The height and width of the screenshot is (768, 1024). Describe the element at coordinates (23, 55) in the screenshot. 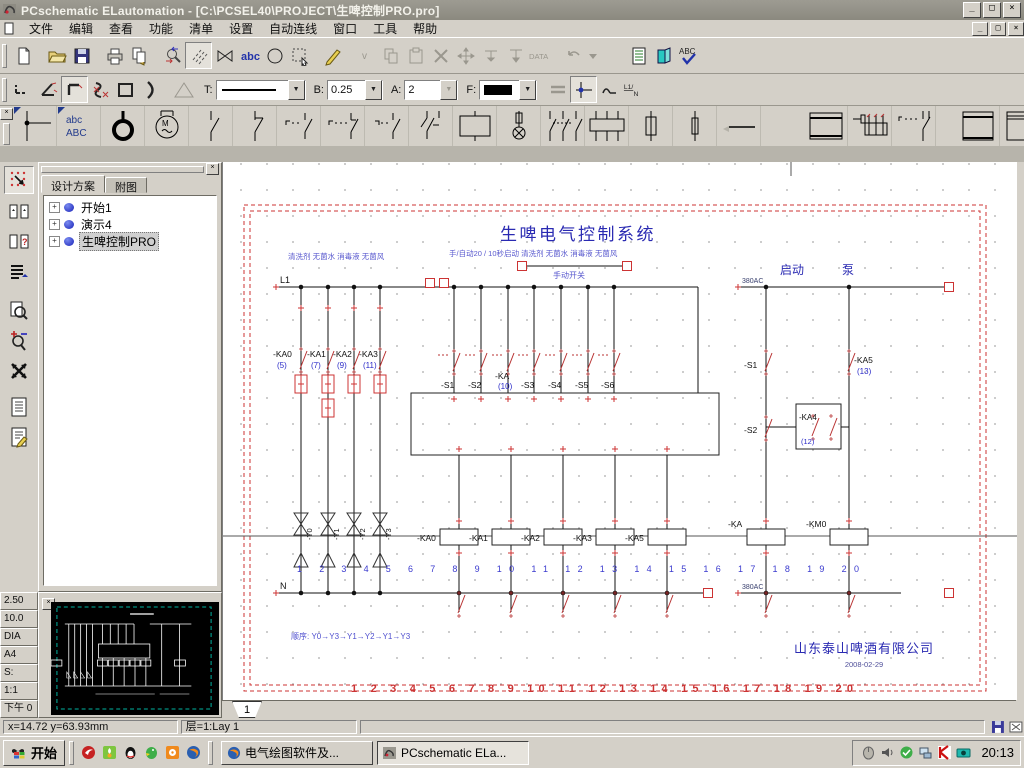

I see `new-document-button` at that location.